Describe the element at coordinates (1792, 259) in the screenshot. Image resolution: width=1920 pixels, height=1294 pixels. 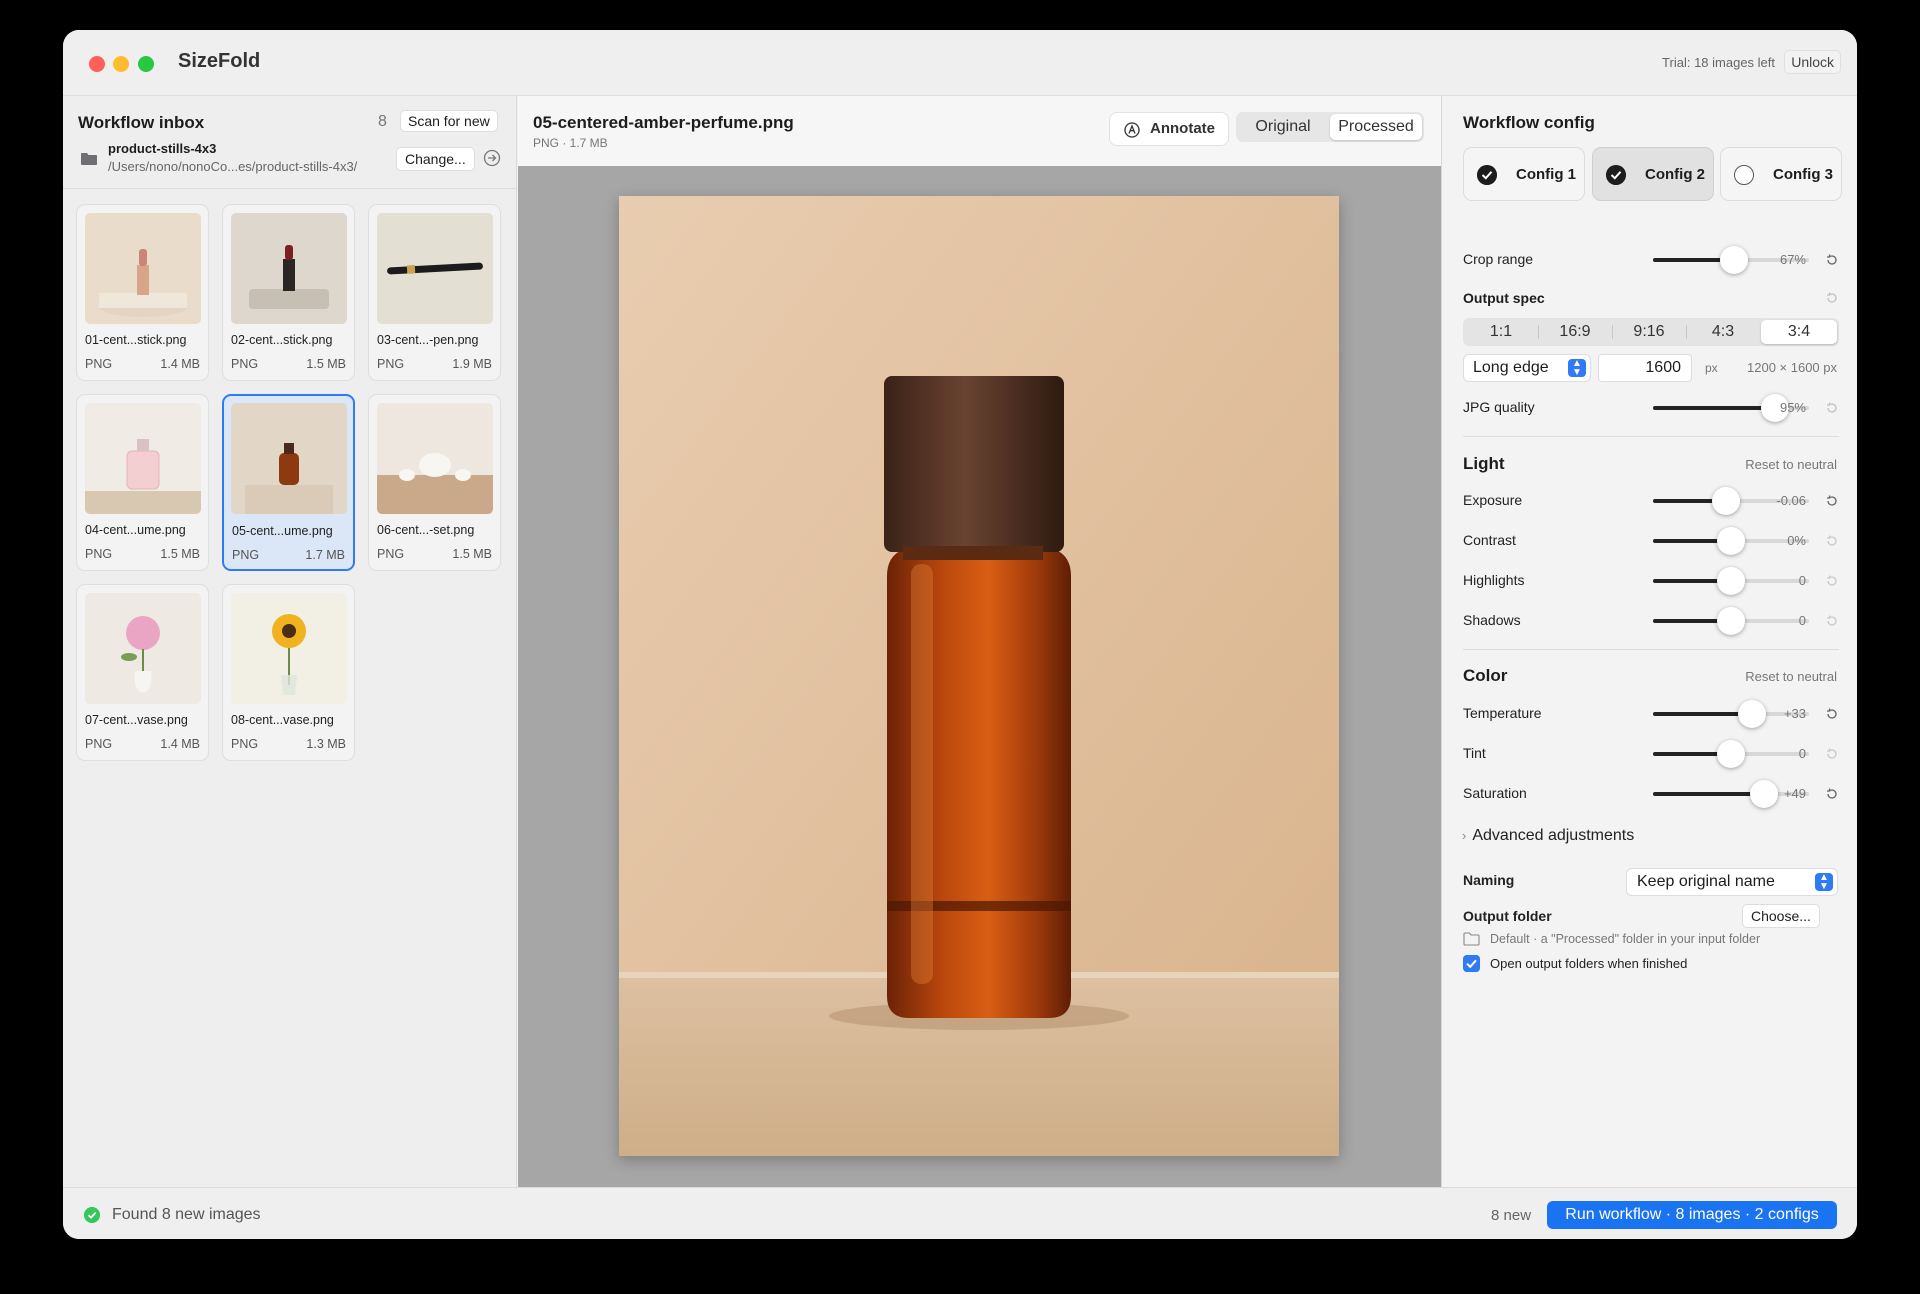
I see `crop-range-value: 67%` at that location.